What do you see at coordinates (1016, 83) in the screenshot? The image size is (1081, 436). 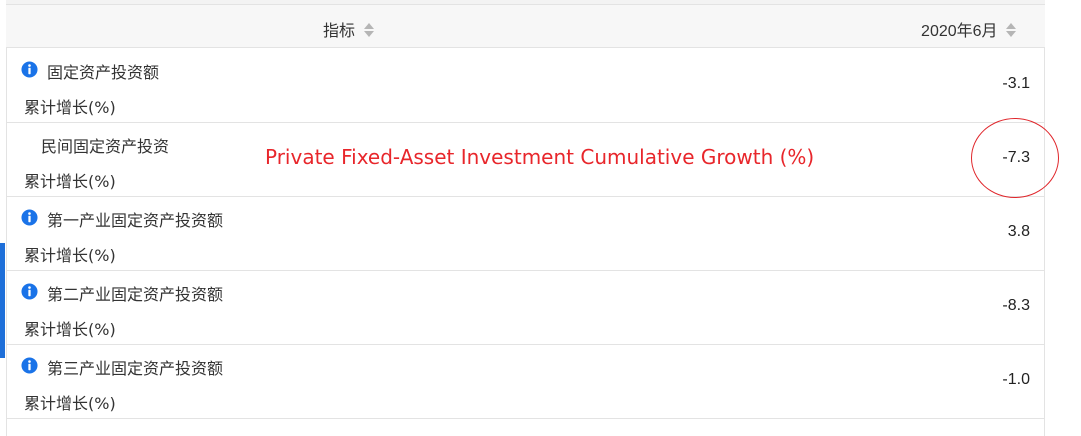 I see `indicator-value: -3.1` at bounding box center [1016, 83].